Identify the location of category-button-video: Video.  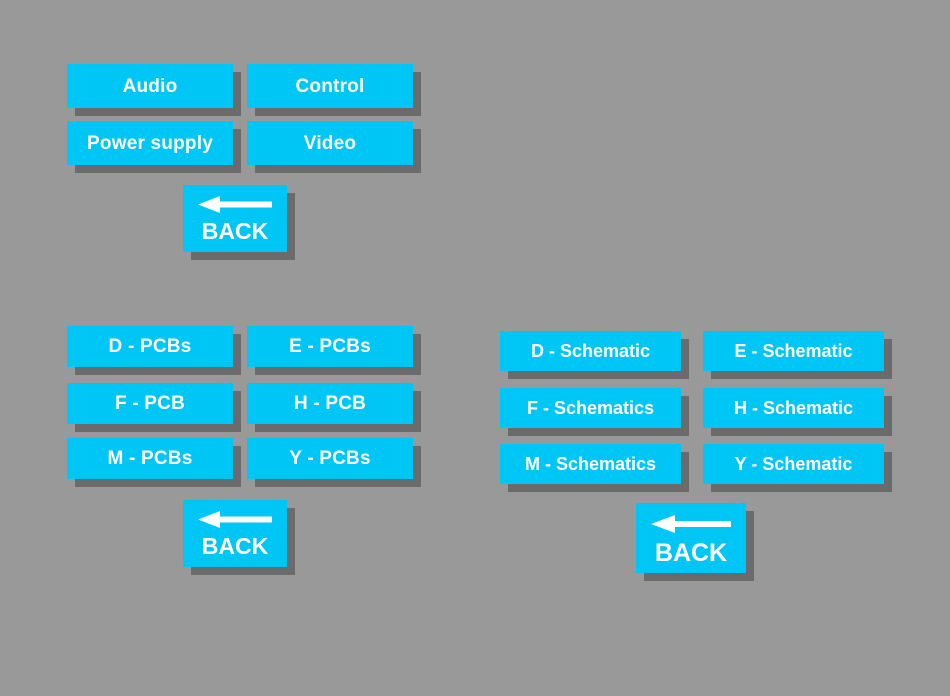
(330, 143).